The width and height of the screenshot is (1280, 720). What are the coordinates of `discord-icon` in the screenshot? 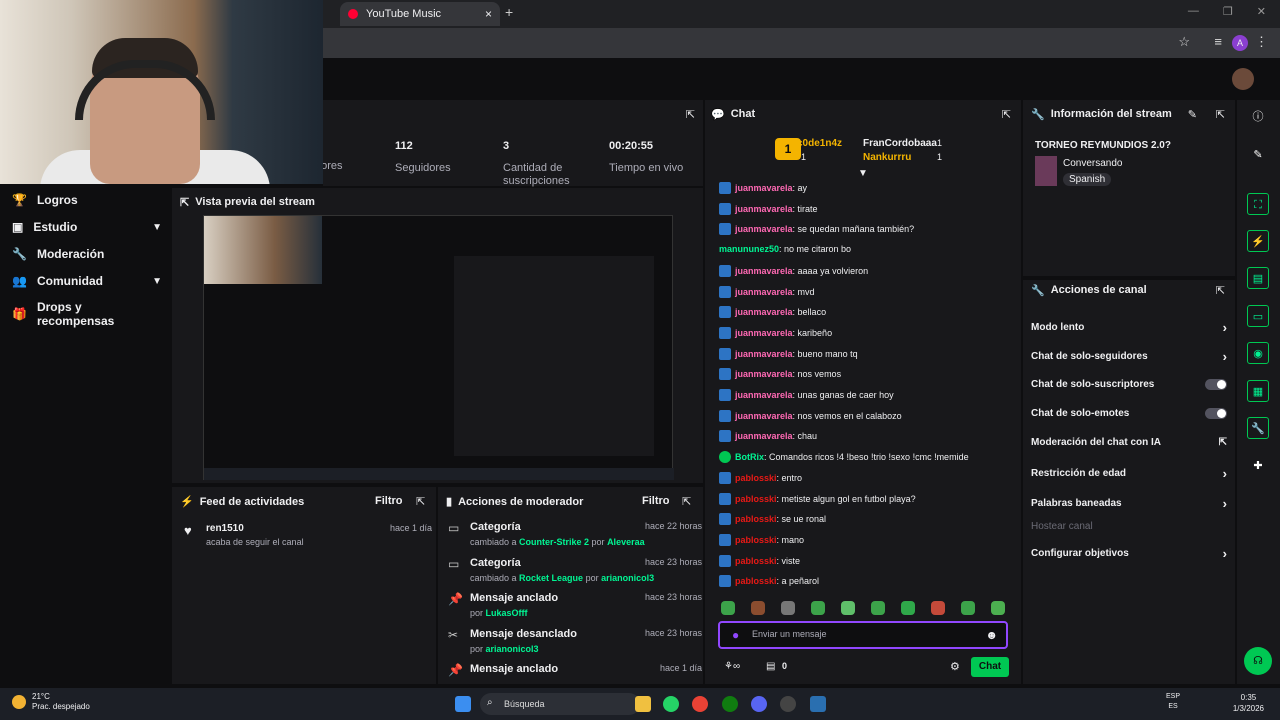 It's located at (759, 704).